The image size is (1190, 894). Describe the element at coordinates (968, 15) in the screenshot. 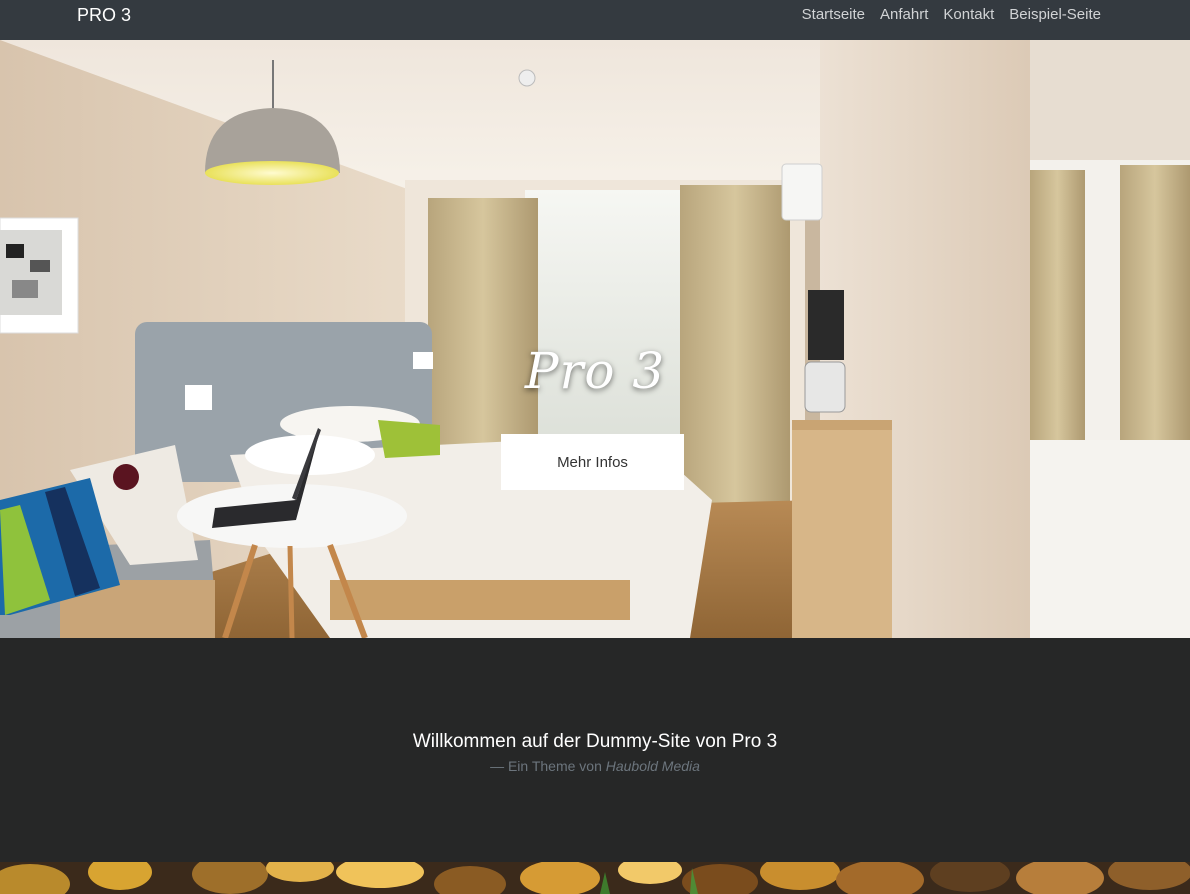

I see `nav-link-kontakt: Kontakt` at that location.